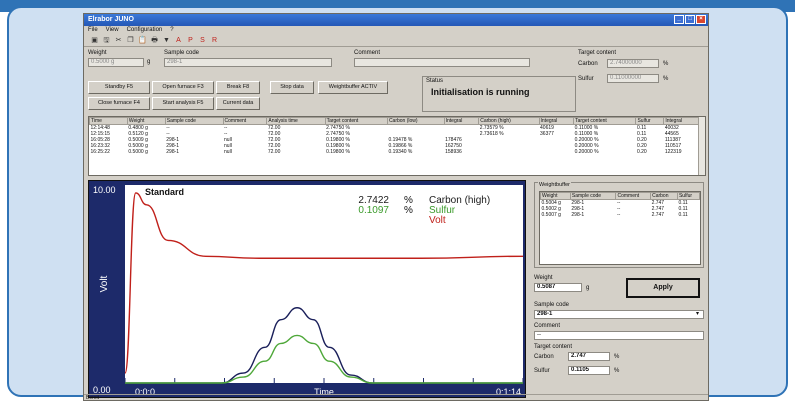 Image resolution: width=795 pixels, height=401 pixels. I want to click on column-header: Carbon (low), so click(415, 121).